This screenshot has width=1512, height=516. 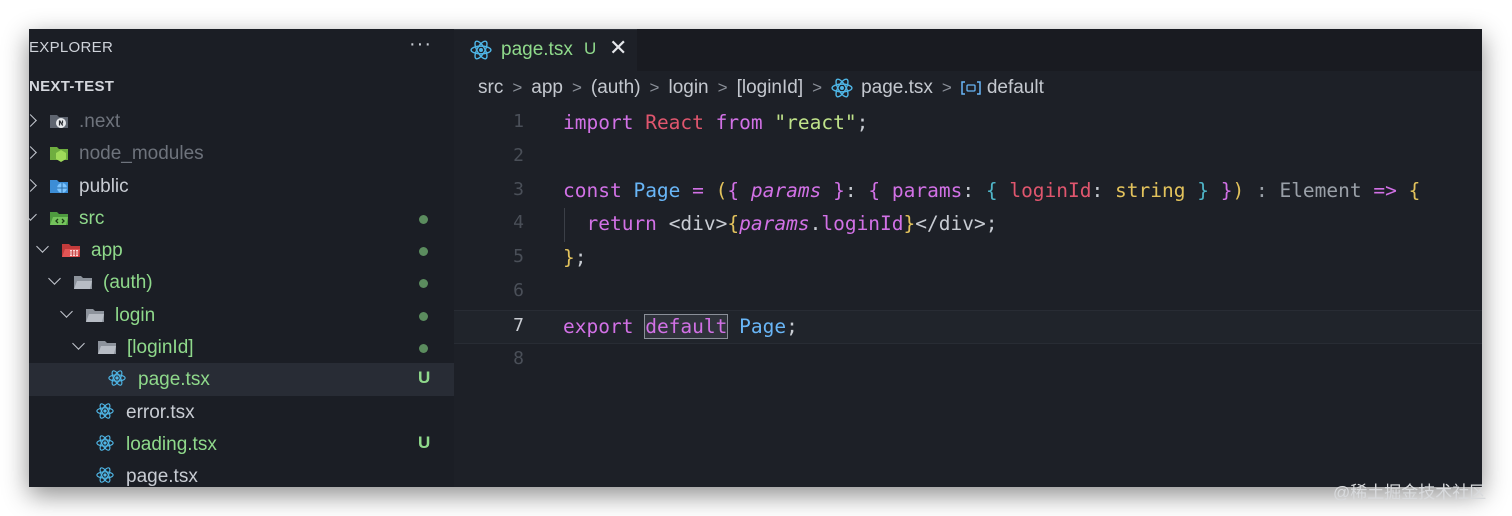 What do you see at coordinates (241, 153) in the screenshot?
I see `tree-item-node-modules: node_modules` at bounding box center [241, 153].